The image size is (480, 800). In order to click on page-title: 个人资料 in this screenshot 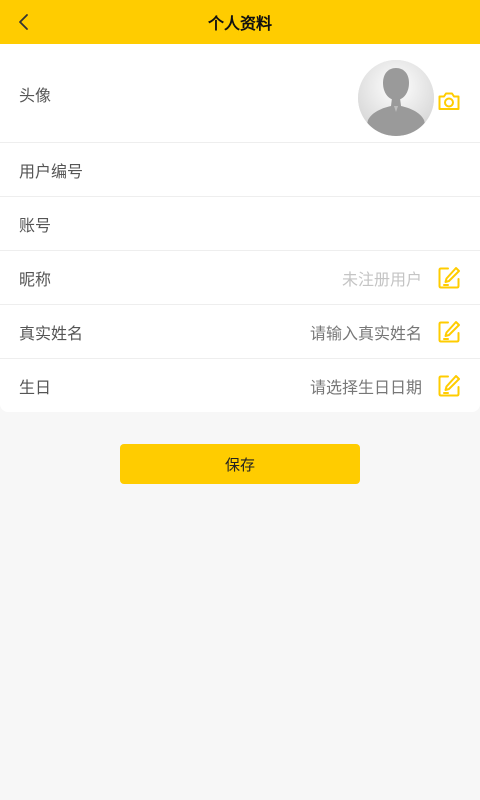, I will do `click(239, 23)`.